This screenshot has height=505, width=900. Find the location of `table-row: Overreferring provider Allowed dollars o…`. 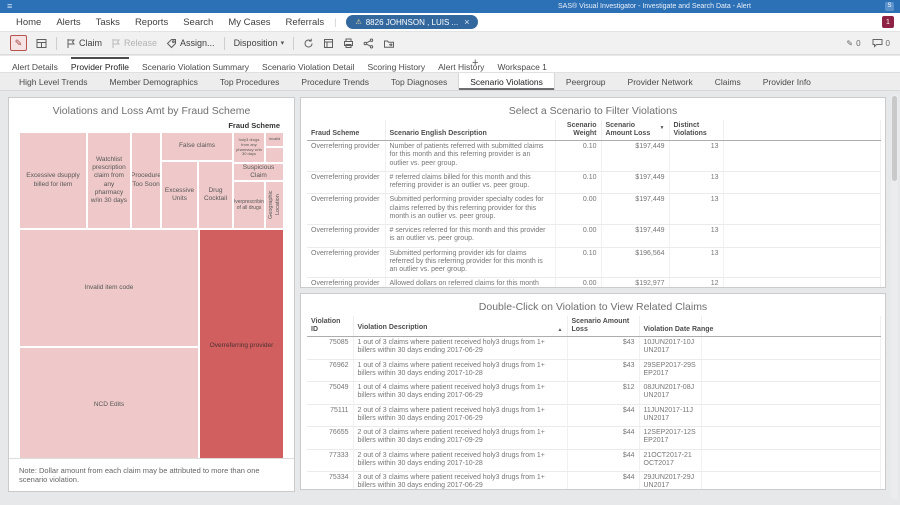

table-row: Overreferring provider Allowed dollars o… is located at coordinates (594, 282).